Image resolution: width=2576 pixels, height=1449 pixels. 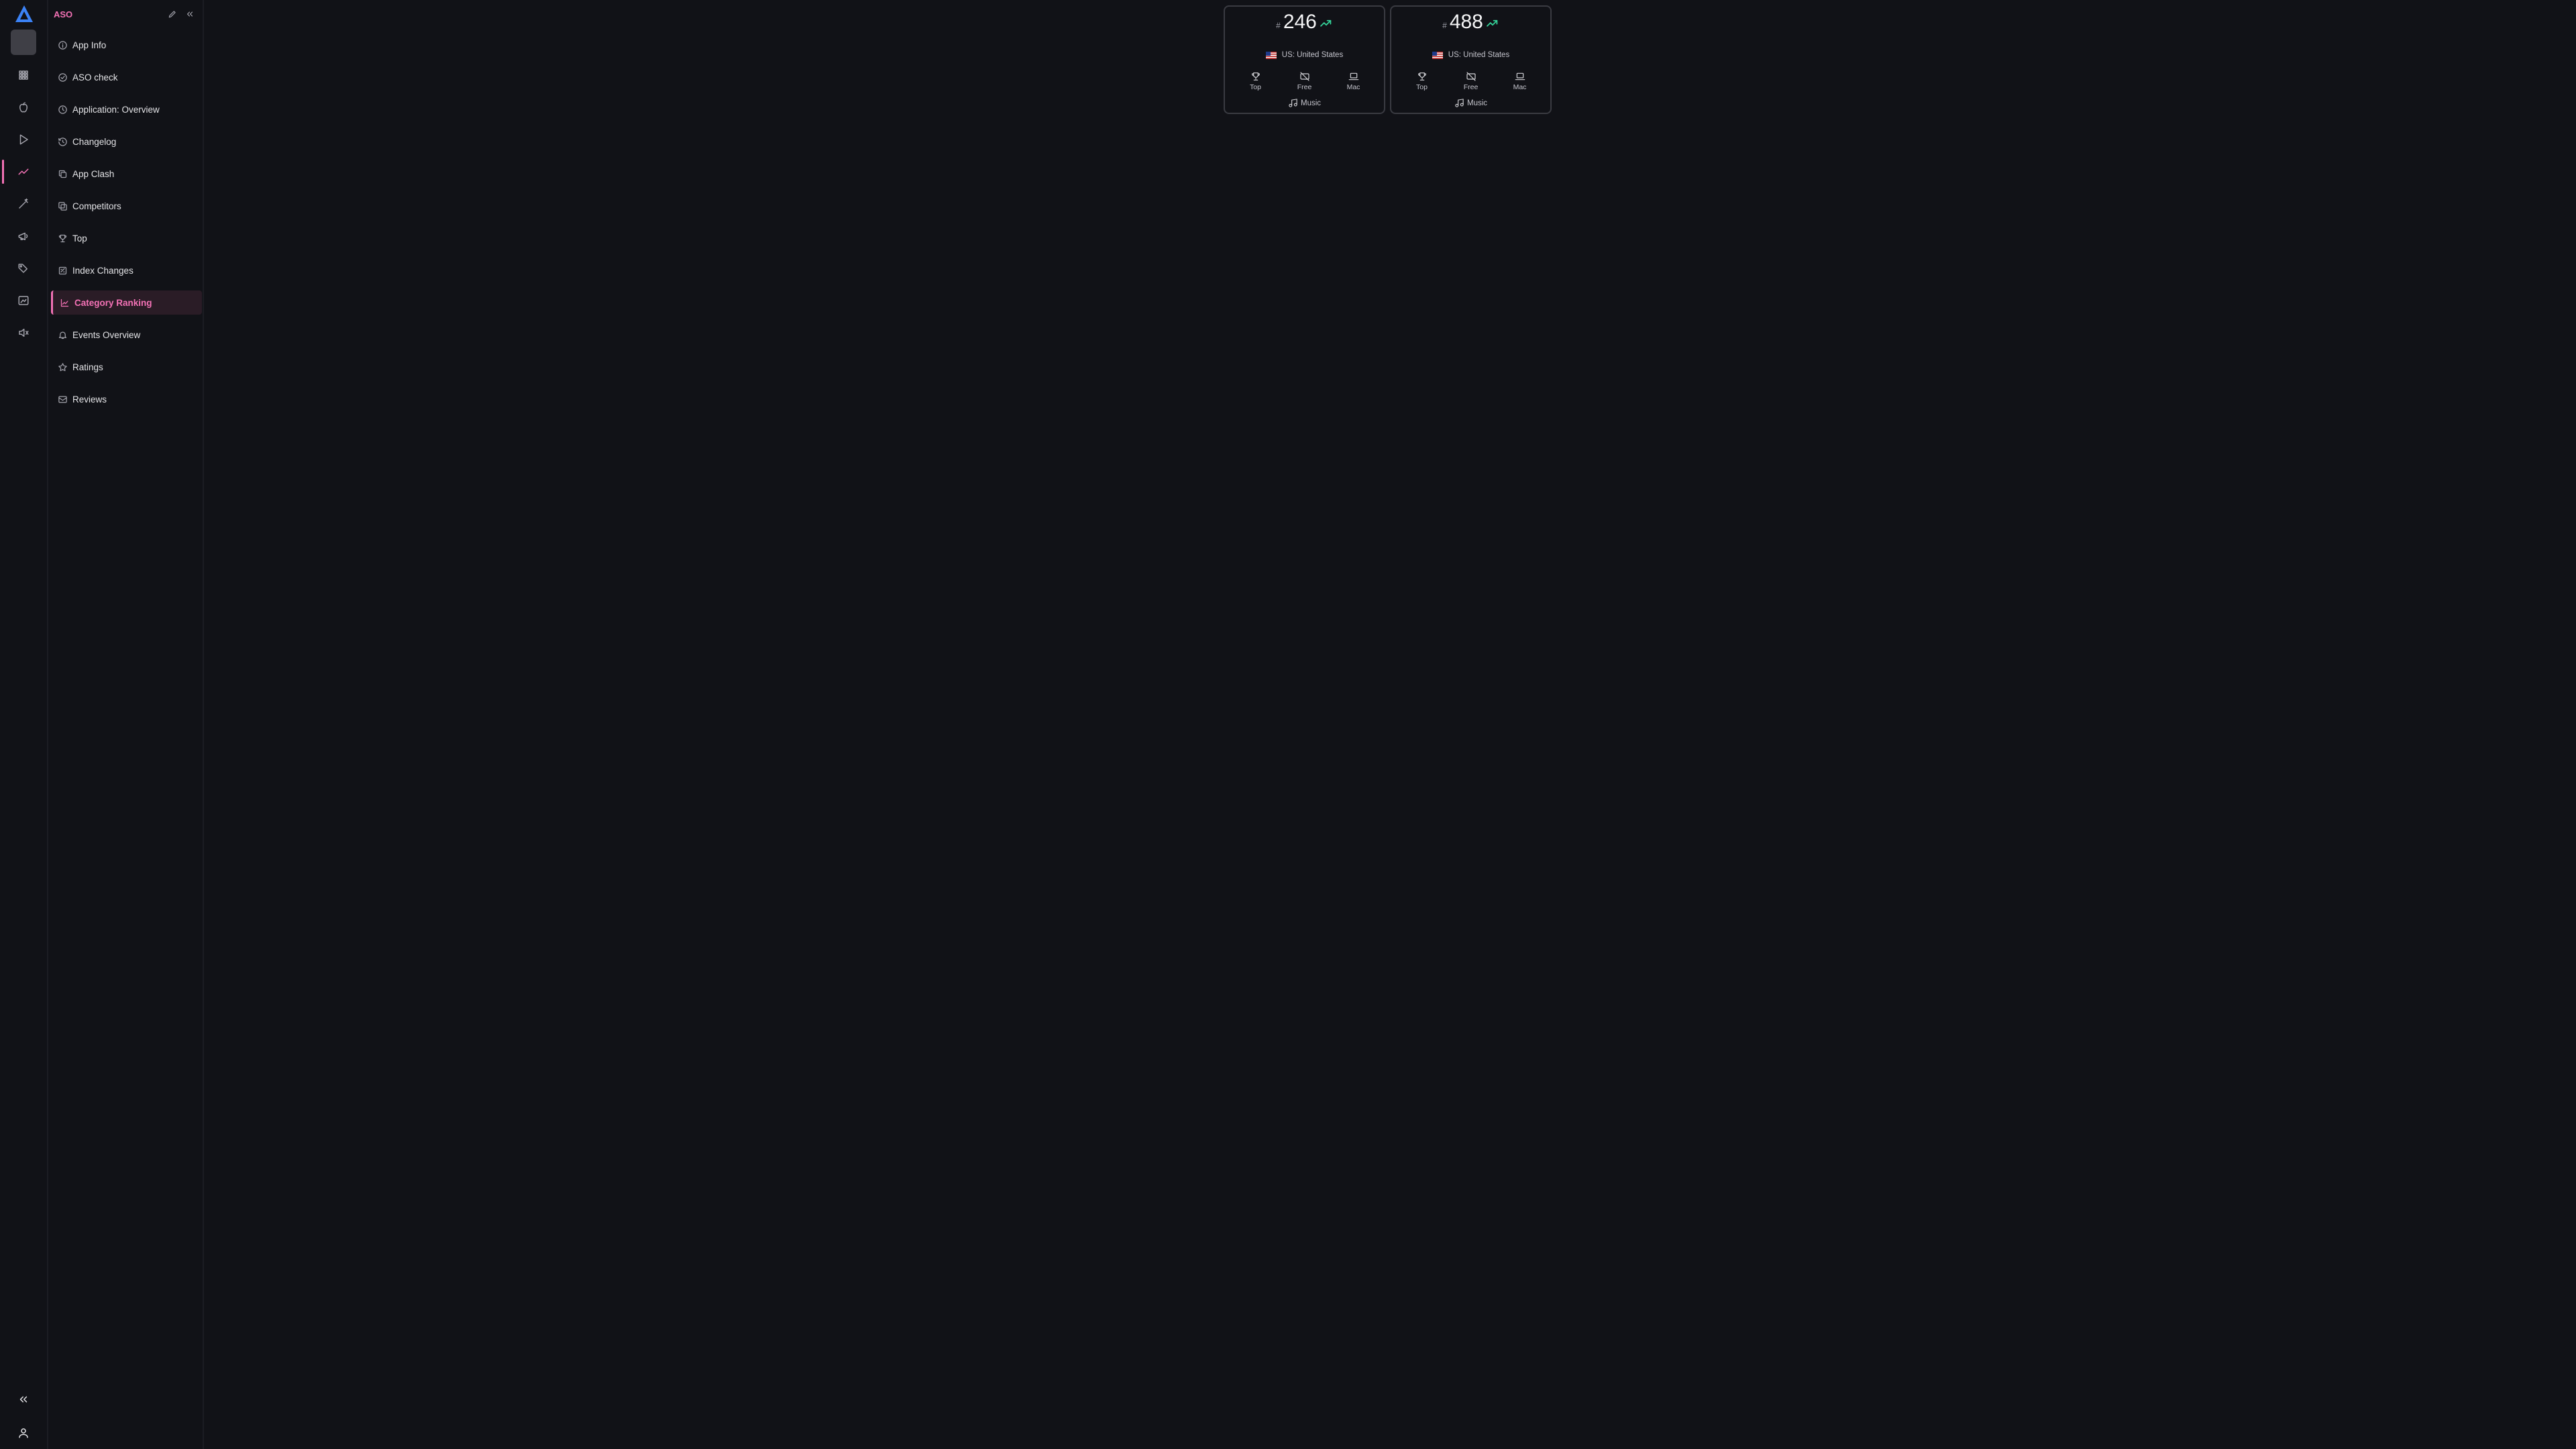 I want to click on star-icon, so click(x=62, y=366).